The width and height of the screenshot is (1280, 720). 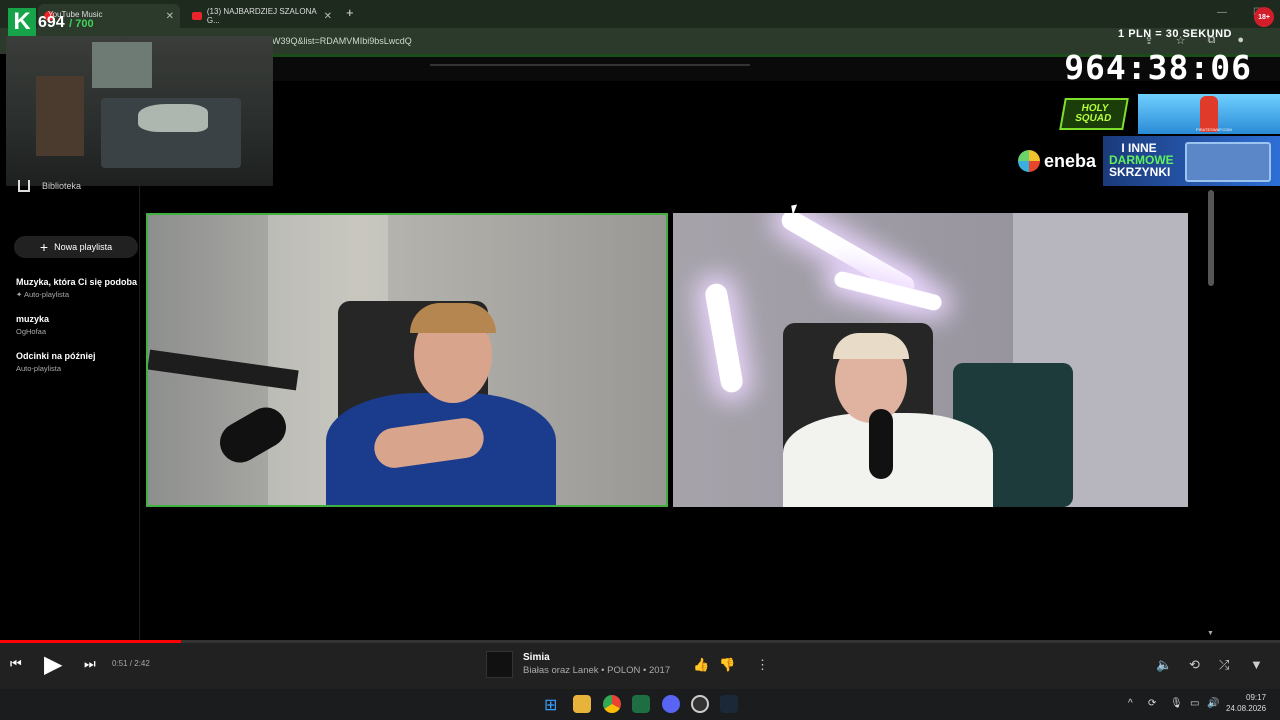 What do you see at coordinates (66, 23) in the screenshot?
I see `sub-counter: 694 / 700` at bounding box center [66, 23].